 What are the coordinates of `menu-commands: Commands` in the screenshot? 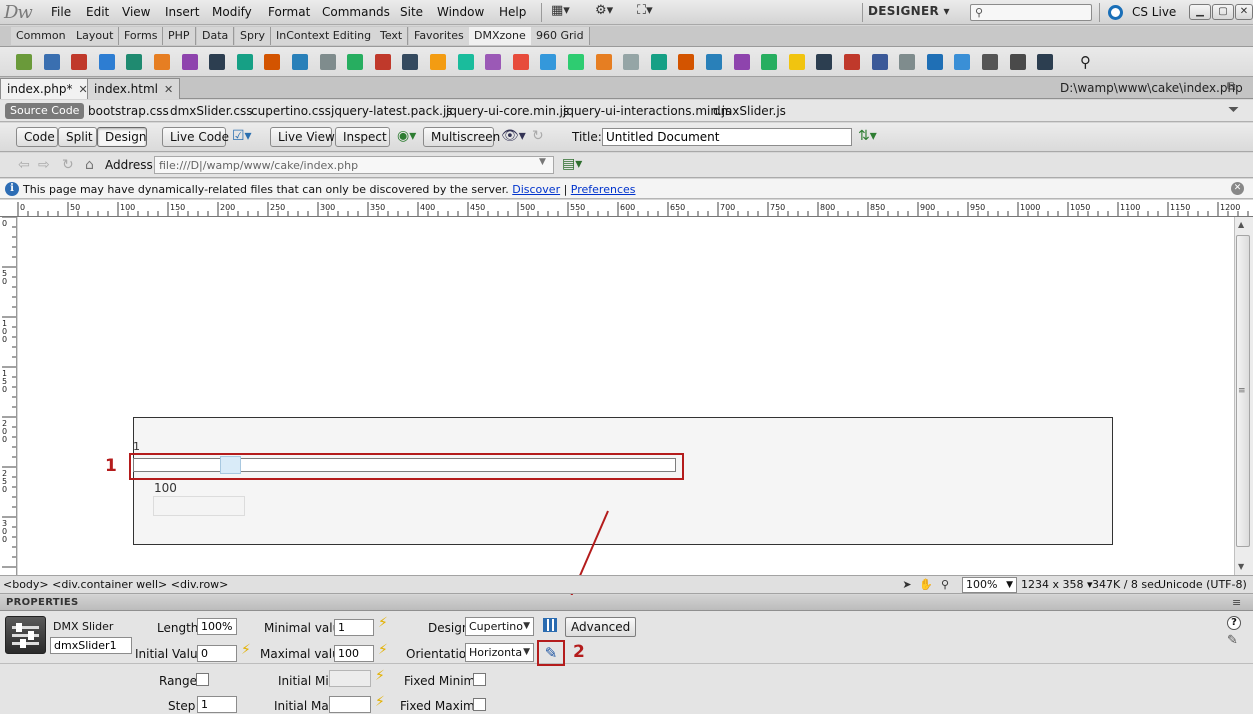 It's located at (356, 12).